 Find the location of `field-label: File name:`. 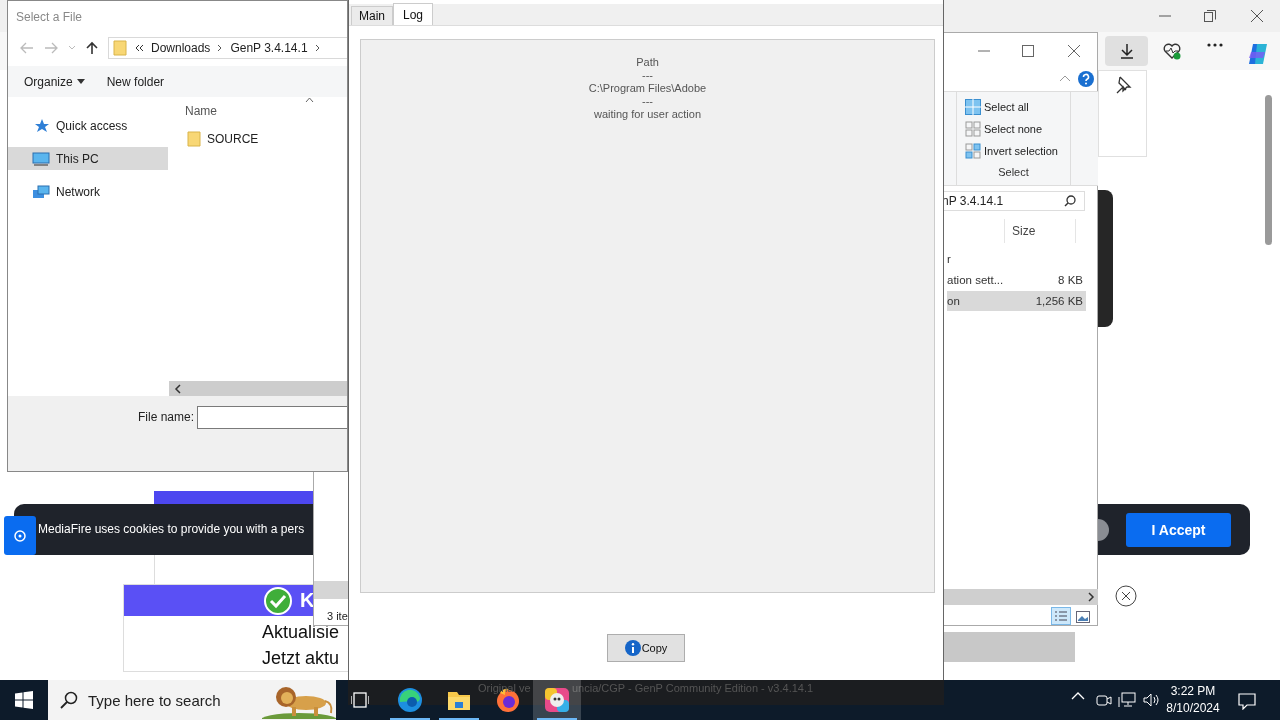

field-label: File name: is located at coordinates (166, 417).